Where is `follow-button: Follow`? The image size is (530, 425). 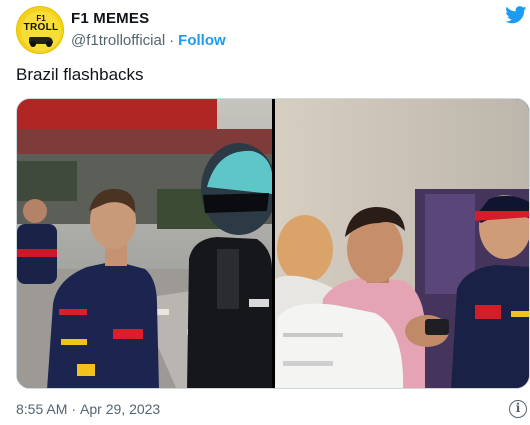 follow-button: Follow is located at coordinates (202, 40).